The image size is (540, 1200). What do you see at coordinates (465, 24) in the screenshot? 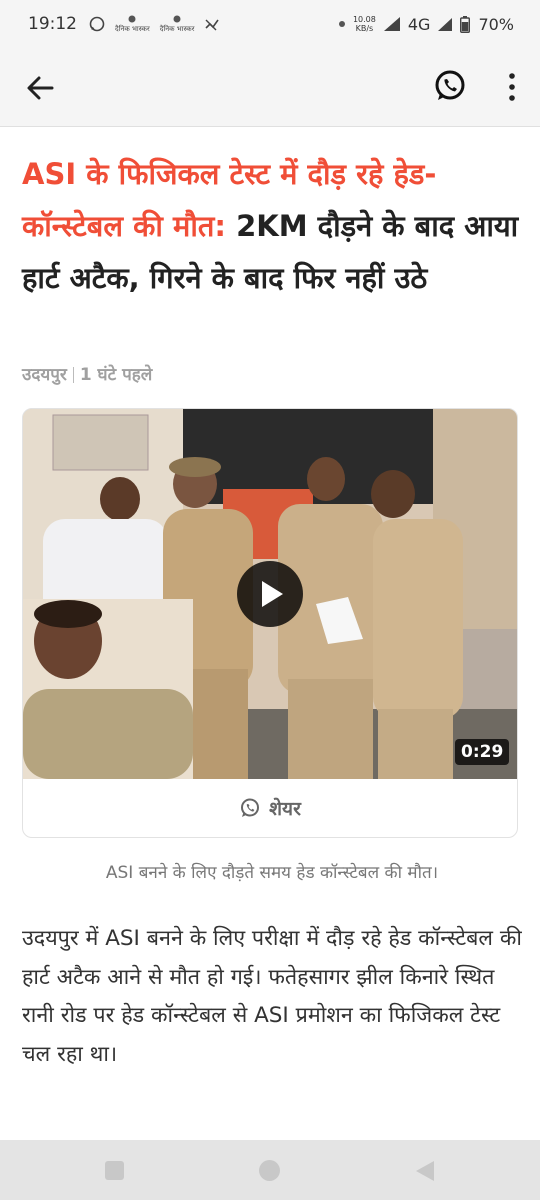
I see `battery-icon` at bounding box center [465, 24].